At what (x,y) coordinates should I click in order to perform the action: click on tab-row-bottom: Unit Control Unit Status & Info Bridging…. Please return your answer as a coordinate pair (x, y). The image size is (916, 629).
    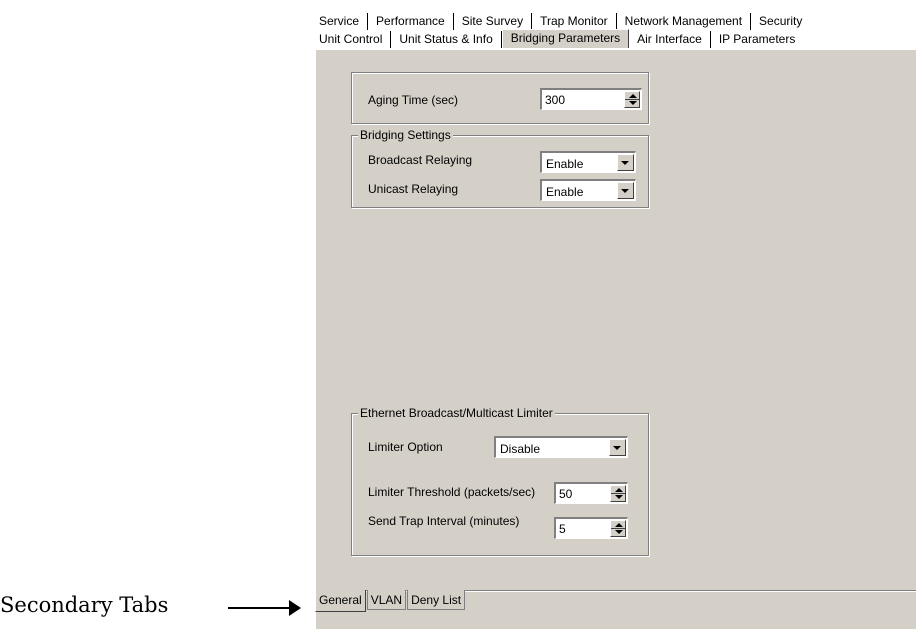
    Looking at the image, I should click on (557, 38).